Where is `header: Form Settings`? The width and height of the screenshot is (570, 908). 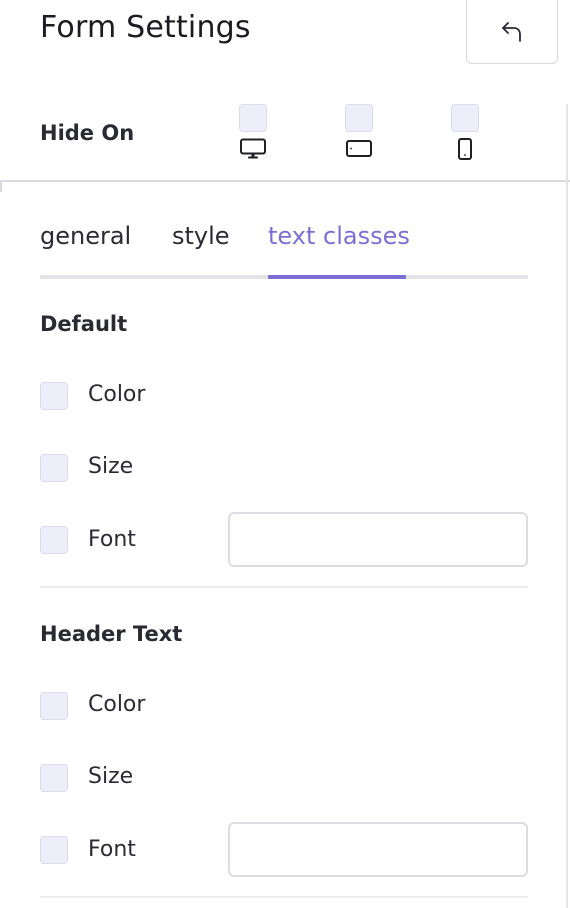 header: Form Settings is located at coordinates (285, 32).